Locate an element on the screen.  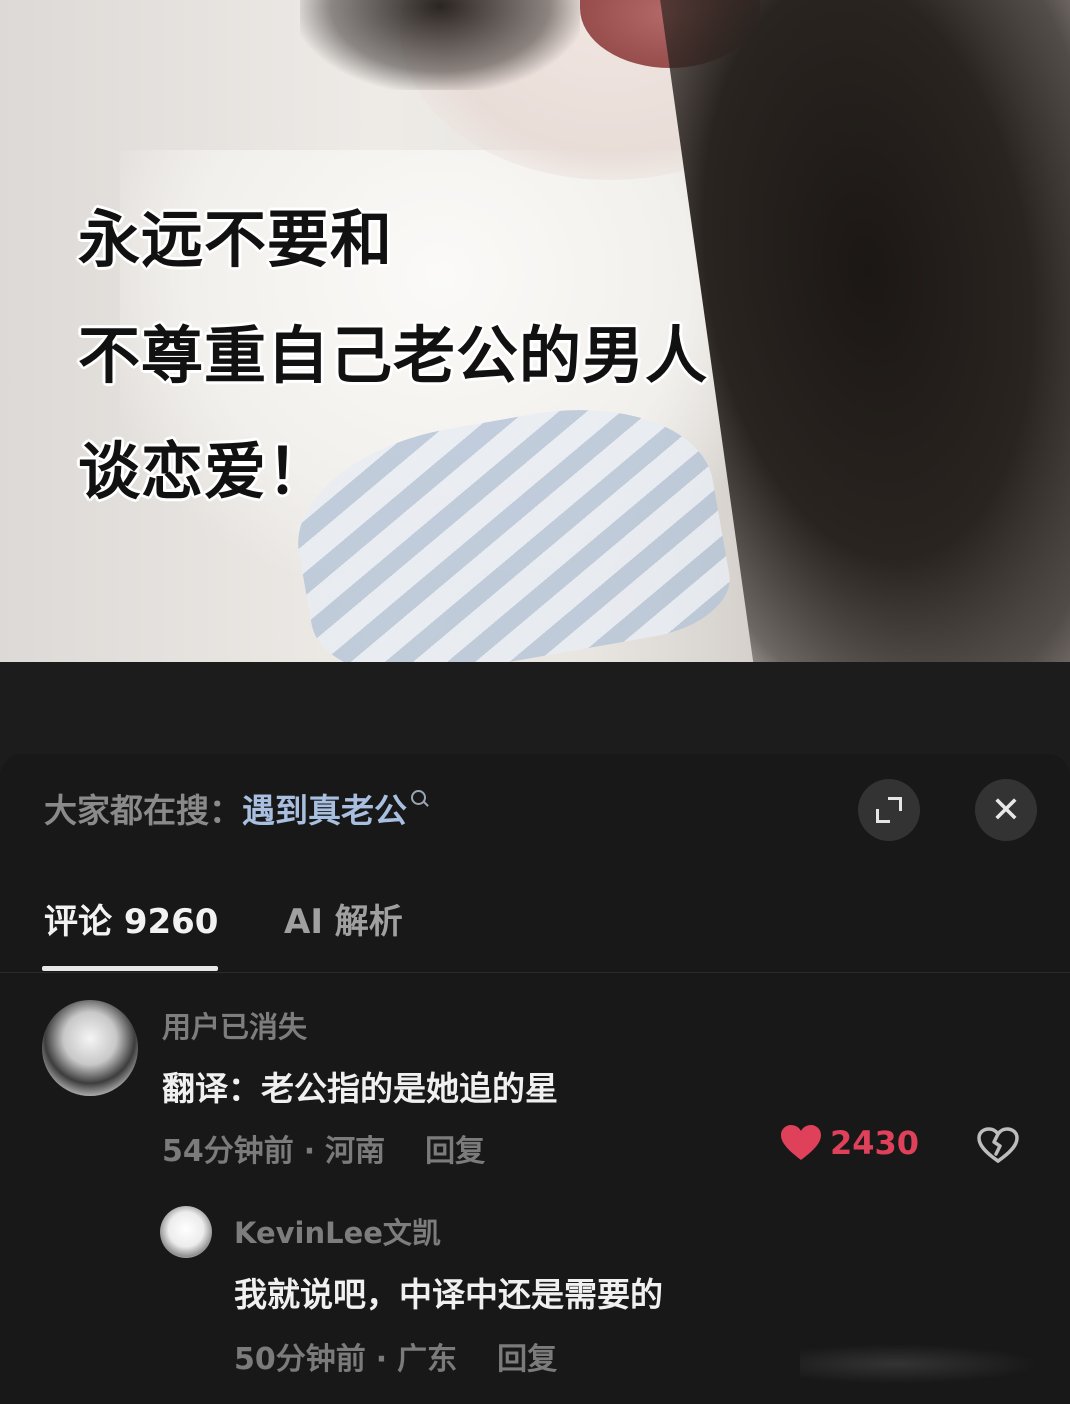
like-button: 2430 is located at coordinates (849, 1143).